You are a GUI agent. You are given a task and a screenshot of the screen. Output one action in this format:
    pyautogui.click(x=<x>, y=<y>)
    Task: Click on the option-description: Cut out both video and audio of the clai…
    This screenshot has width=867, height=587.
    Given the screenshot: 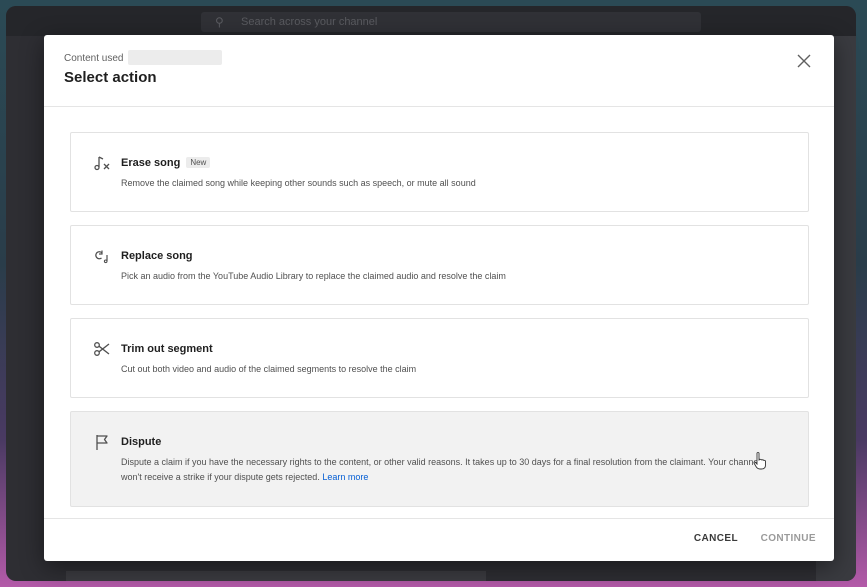 What is the action you would take?
    pyautogui.click(x=269, y=369)
    